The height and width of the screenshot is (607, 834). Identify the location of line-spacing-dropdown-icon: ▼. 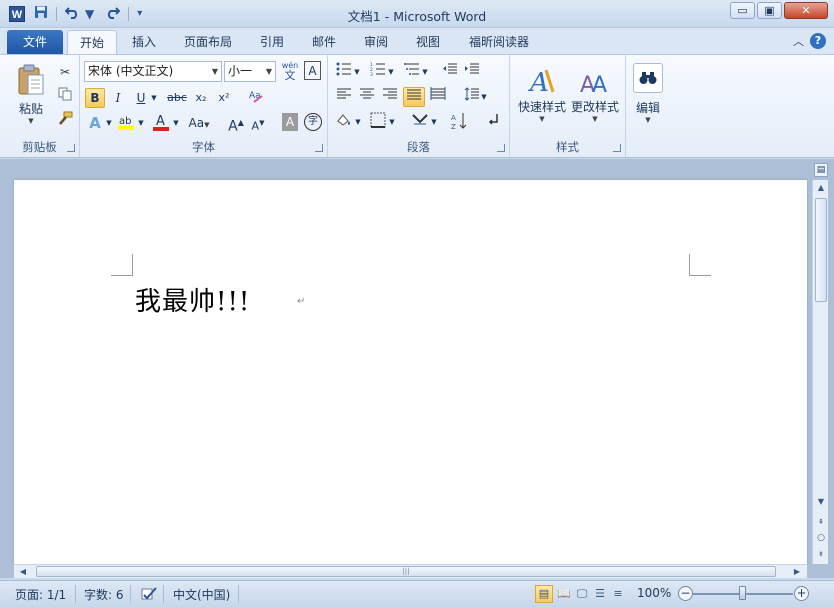
(484, 97).